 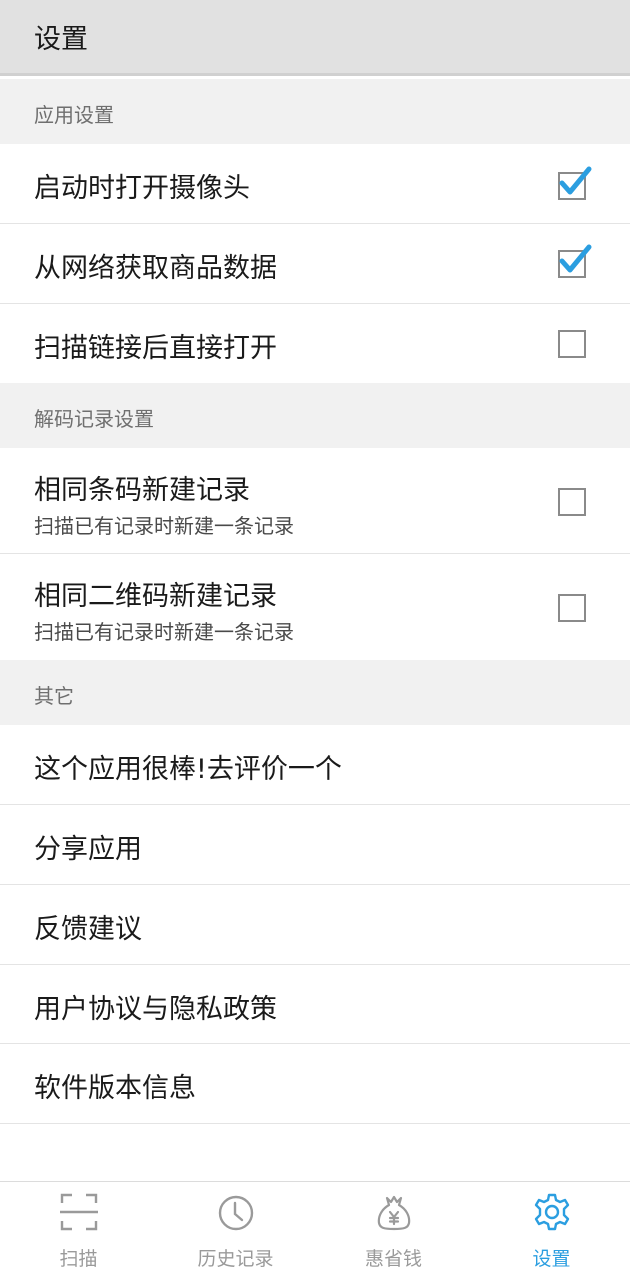 What do you see at coordinates (142, 188) in the screenshot?
I see `setting-label: 启动时打开摄像头` at bounding box center [142, 188].